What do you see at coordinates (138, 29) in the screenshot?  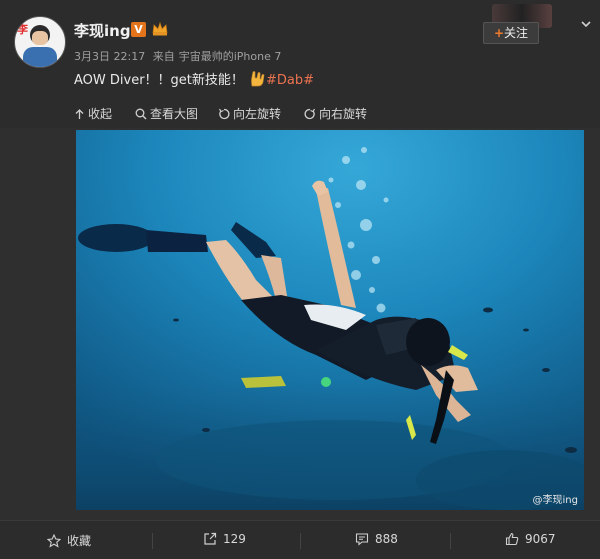 I see `verified-badge: V` at bounding box center [138, 29].